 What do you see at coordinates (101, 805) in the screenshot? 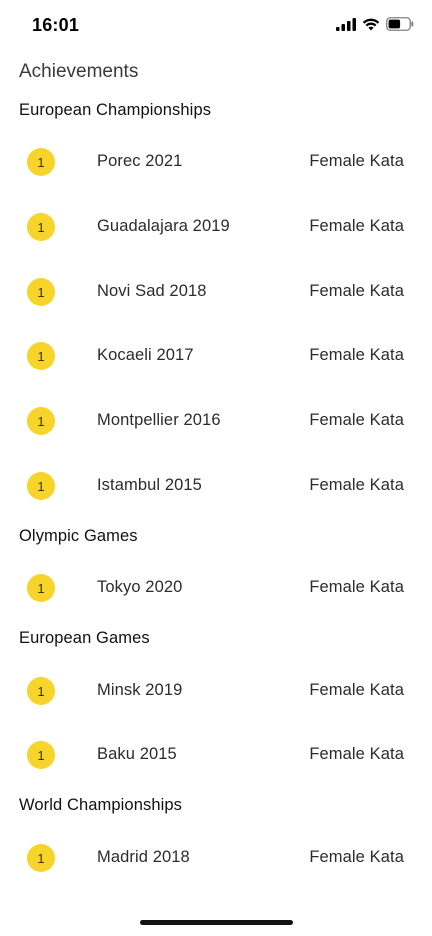
I see `section-title-world-championships: World Championships` at bounding box center [101, 805].